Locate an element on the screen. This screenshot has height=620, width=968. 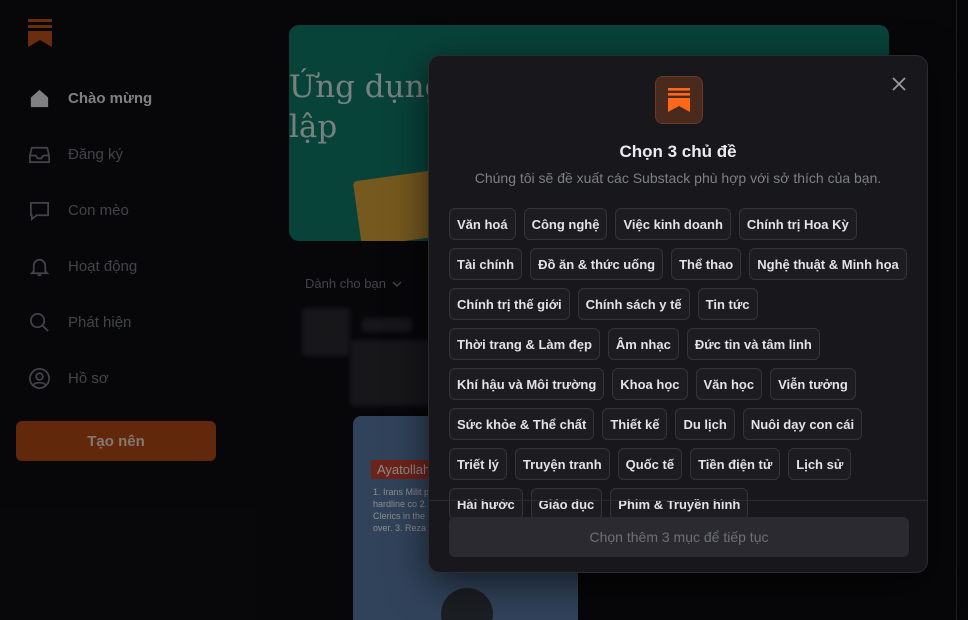
topic-chip: Lịch sử is located at coordinates (820, 464).